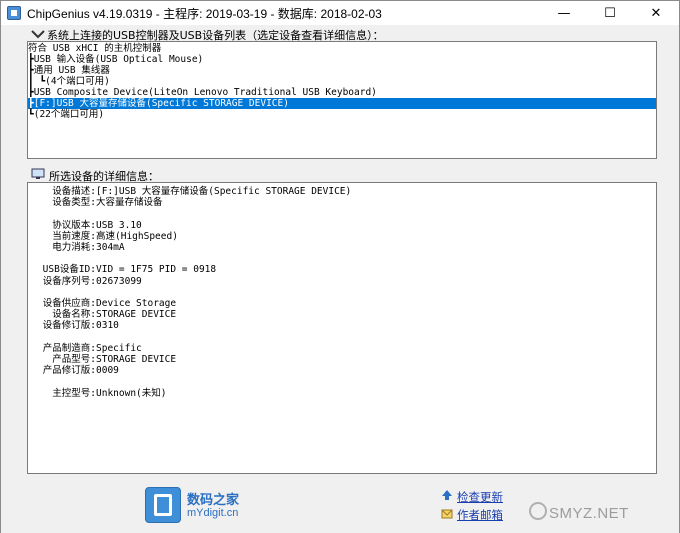  Describe the element at coordinates (74, 203) in the screenshot. I see `detail-key: 设备类型:` at that location.